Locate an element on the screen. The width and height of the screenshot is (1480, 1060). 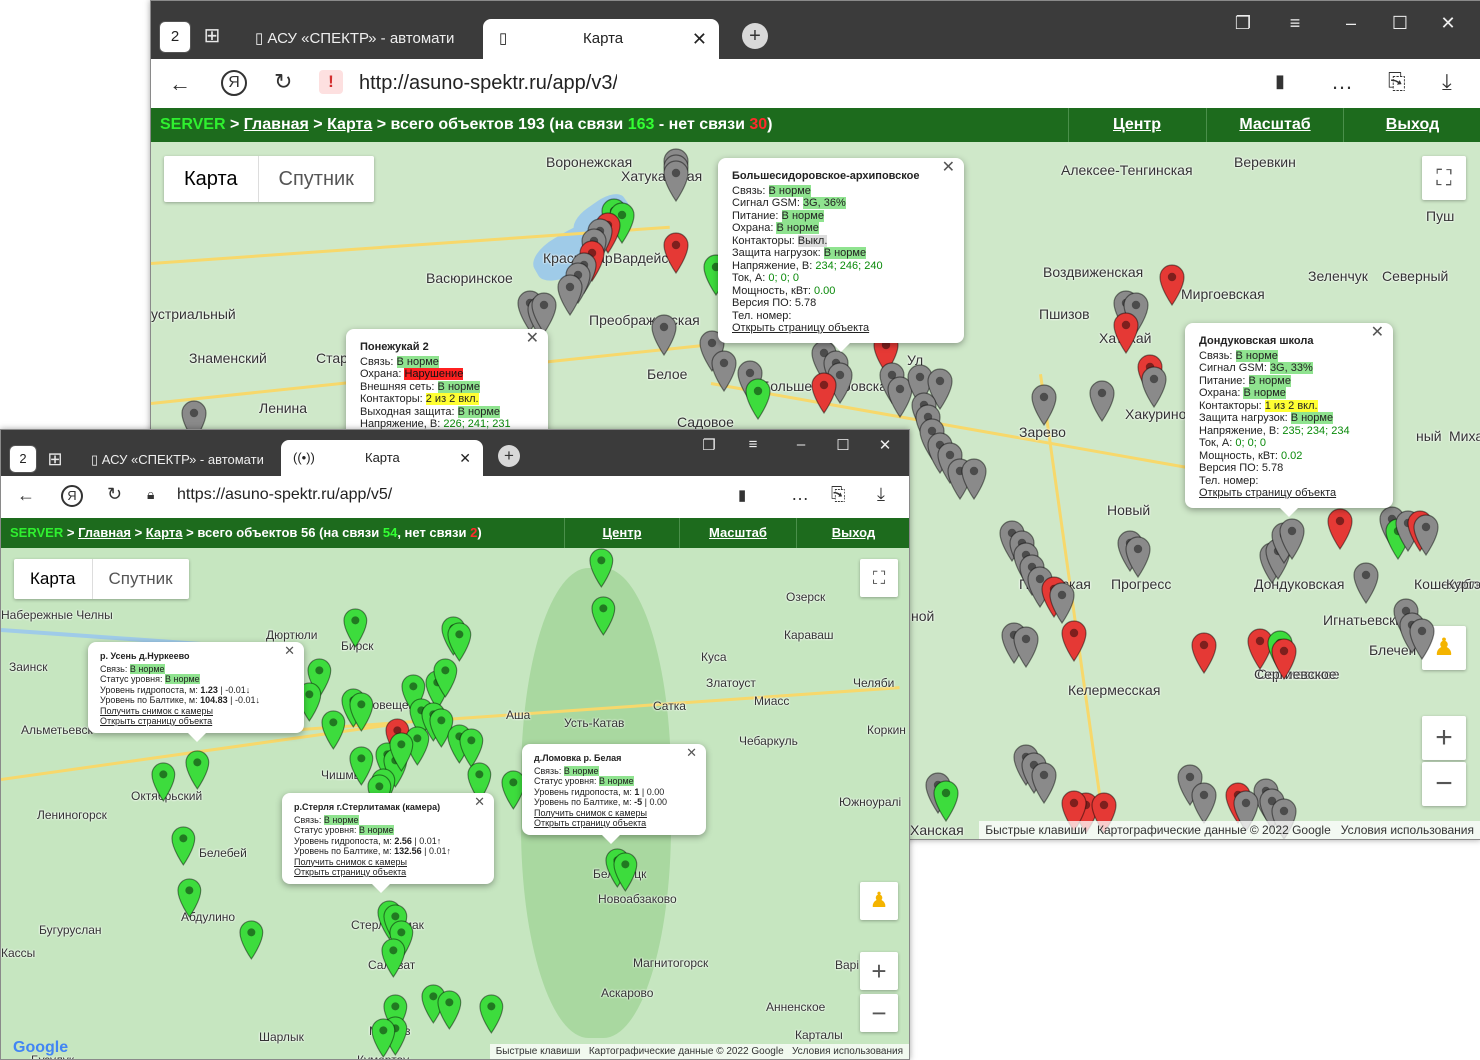
tab-map: ▯ Карта ✕ is located at coordinates (601, 39).